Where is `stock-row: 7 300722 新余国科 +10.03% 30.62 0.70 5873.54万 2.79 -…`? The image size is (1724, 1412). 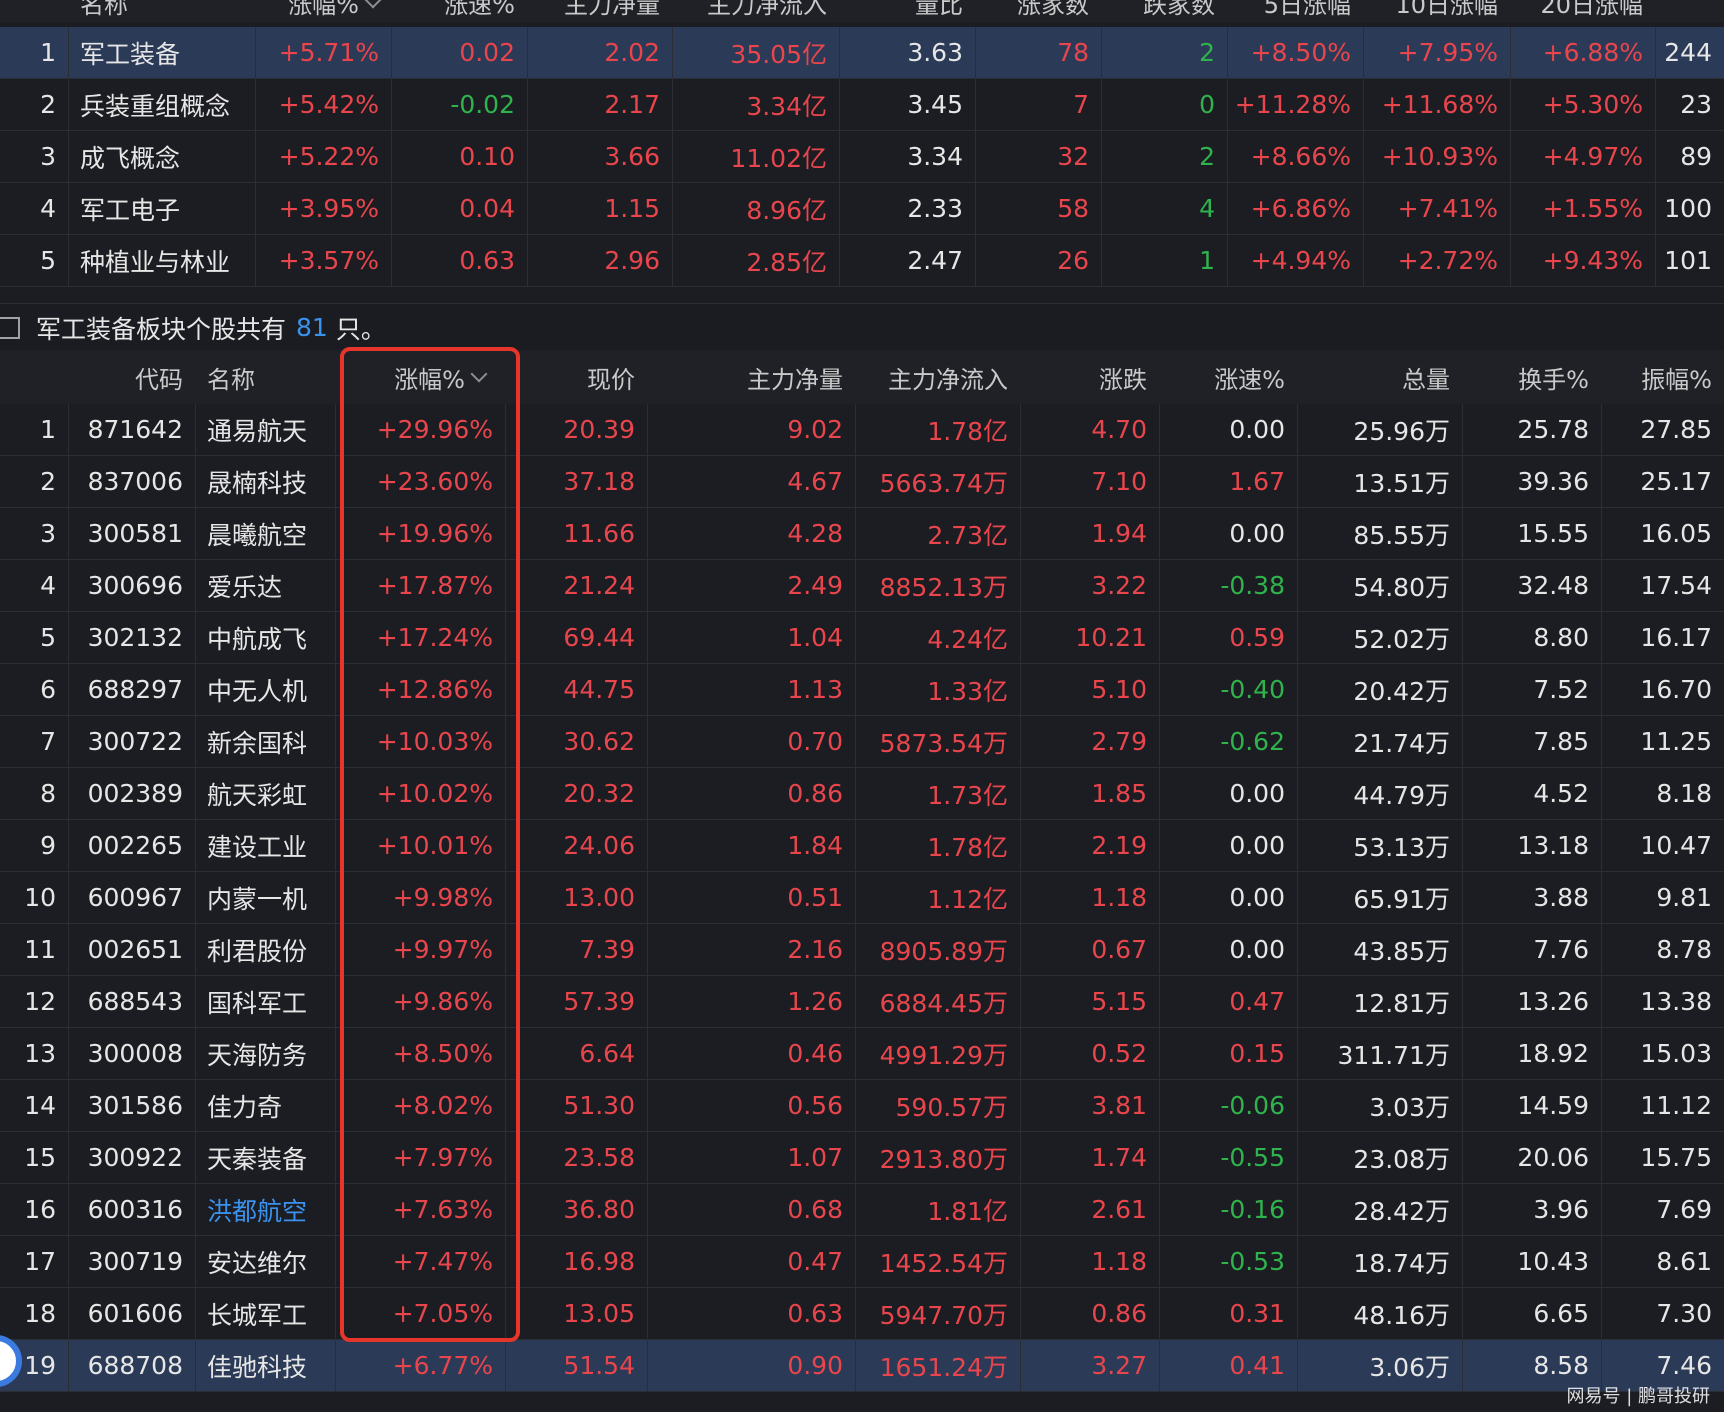
stock-row: 7 300722 新余国科 +10.03% 30.62 0.70 5873.54万 2.79 -… is located at coordinates (862, 742).